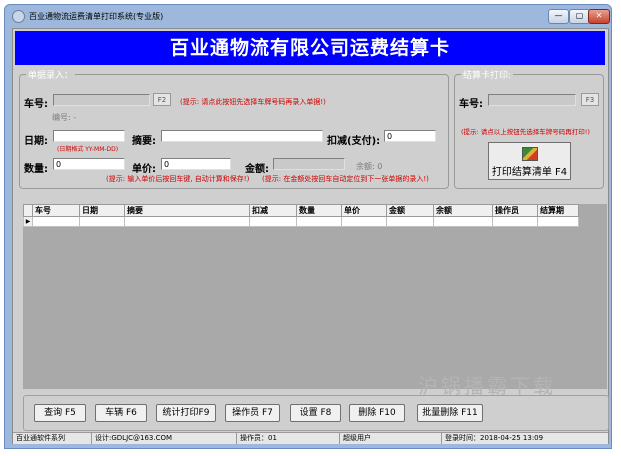 The height and width of the screenshot is (456, 621). I want to click on table-header-row: 车号 日期 摘要 扣减 数量 单价 金额 余额 操作员 结算期, so click(301, 210).